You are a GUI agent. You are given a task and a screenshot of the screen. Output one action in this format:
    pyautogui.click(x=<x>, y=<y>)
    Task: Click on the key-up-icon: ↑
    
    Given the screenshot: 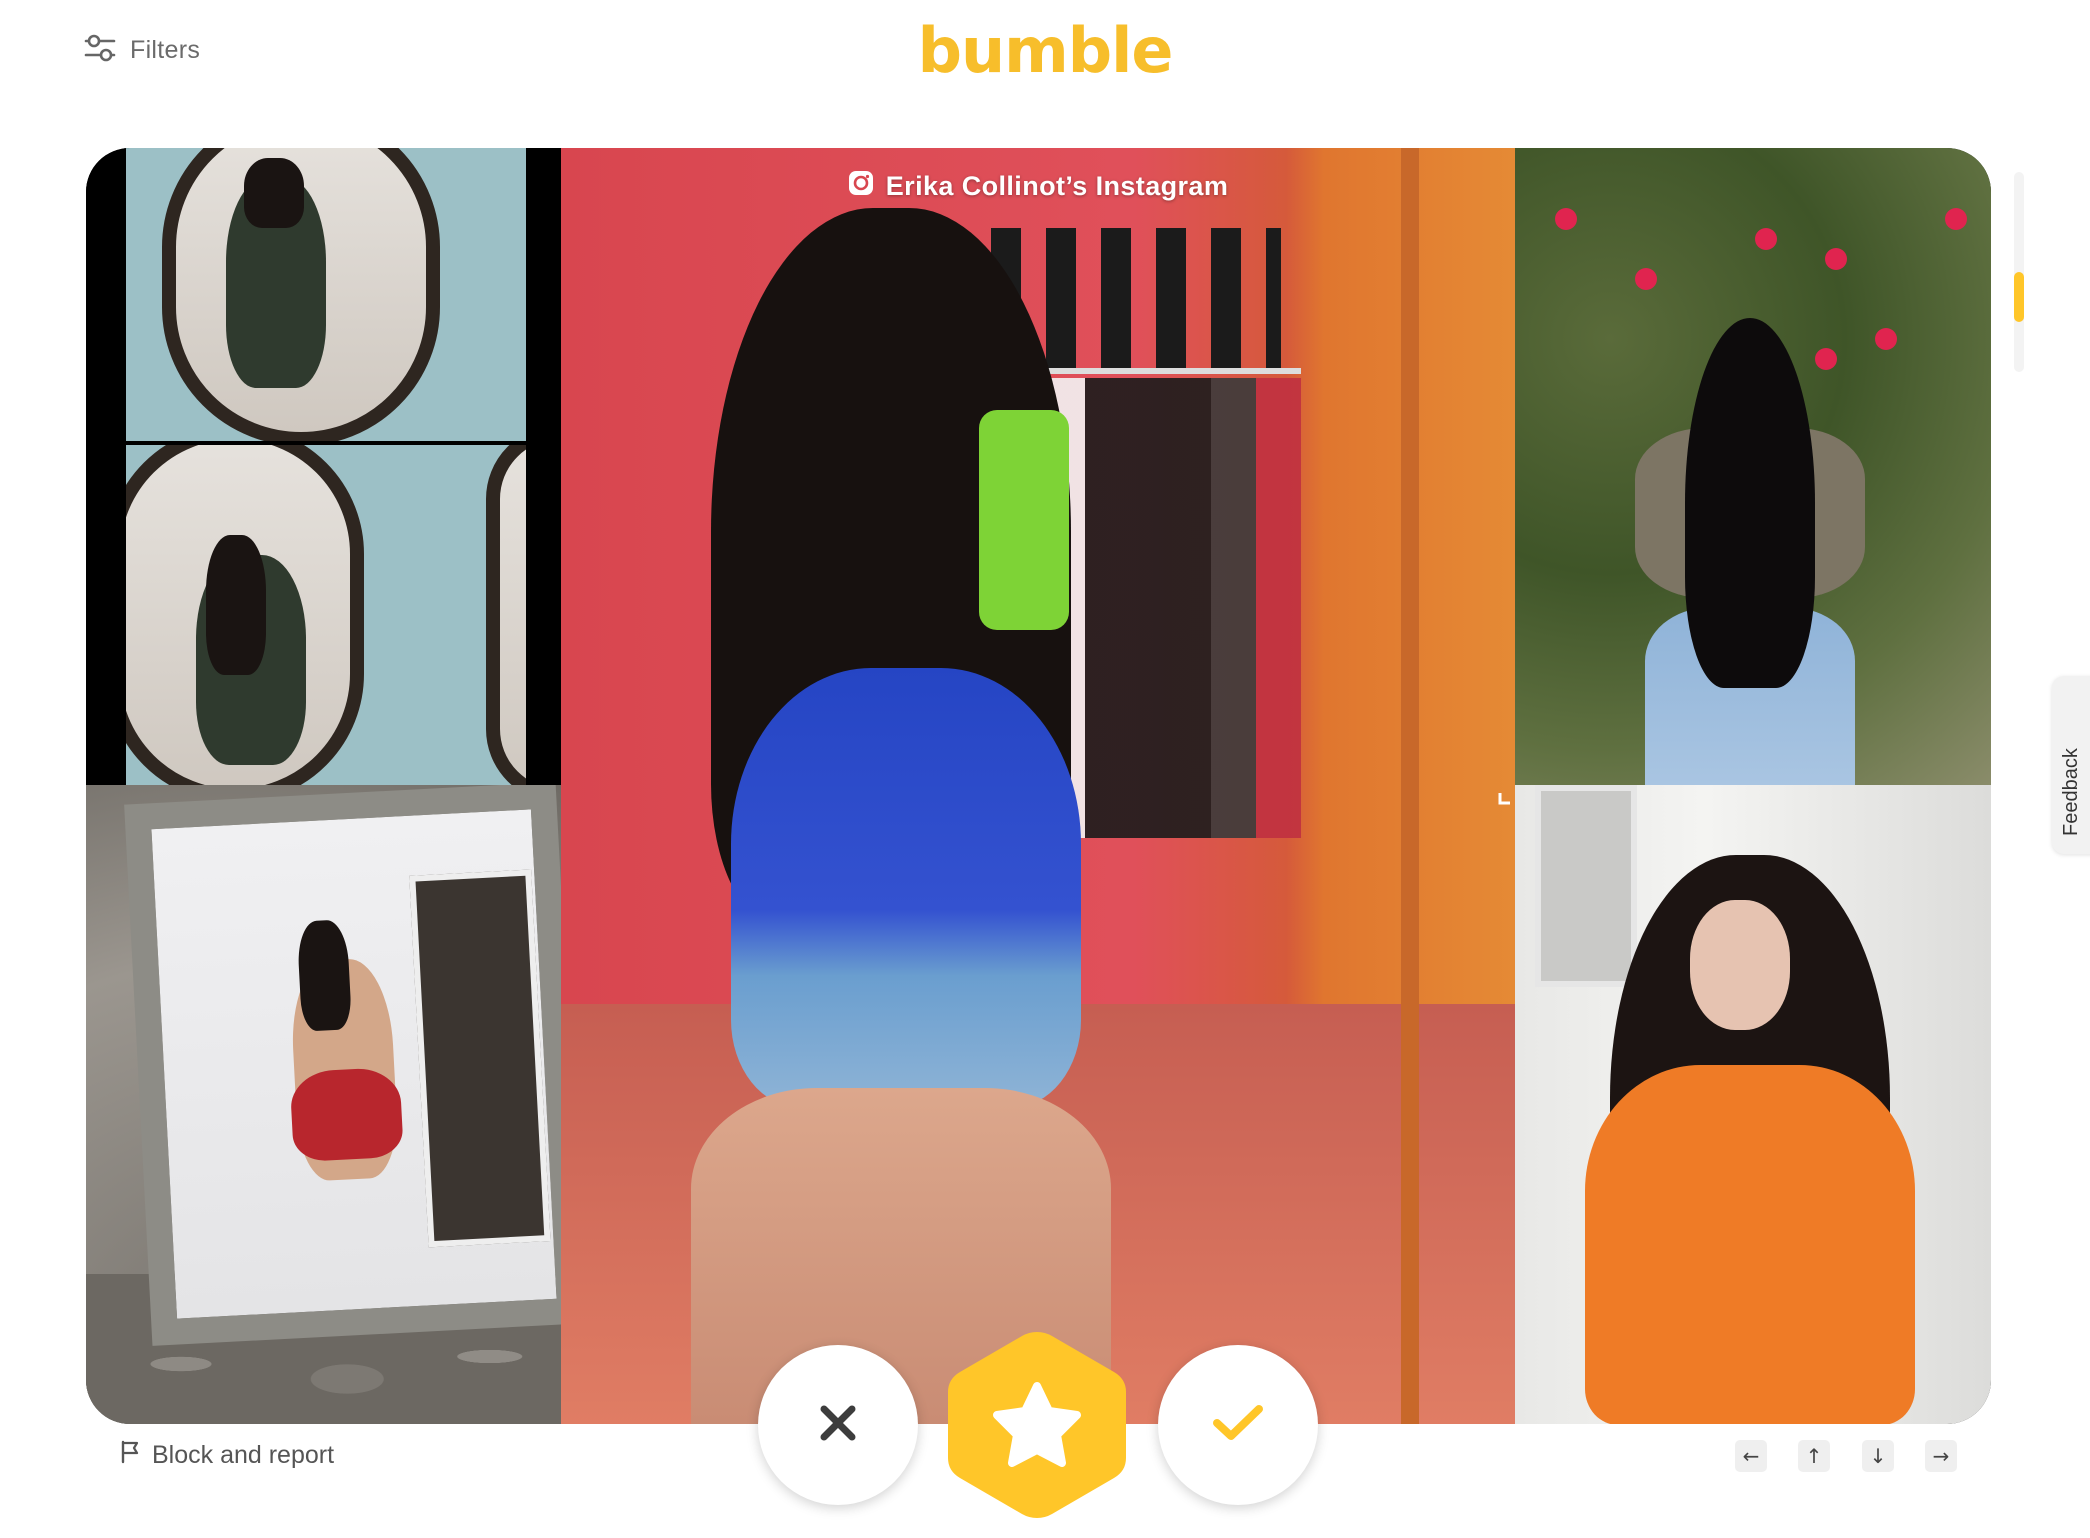 What is the action you would take?
    pyautogui.click(x=1814, y=1456)
    